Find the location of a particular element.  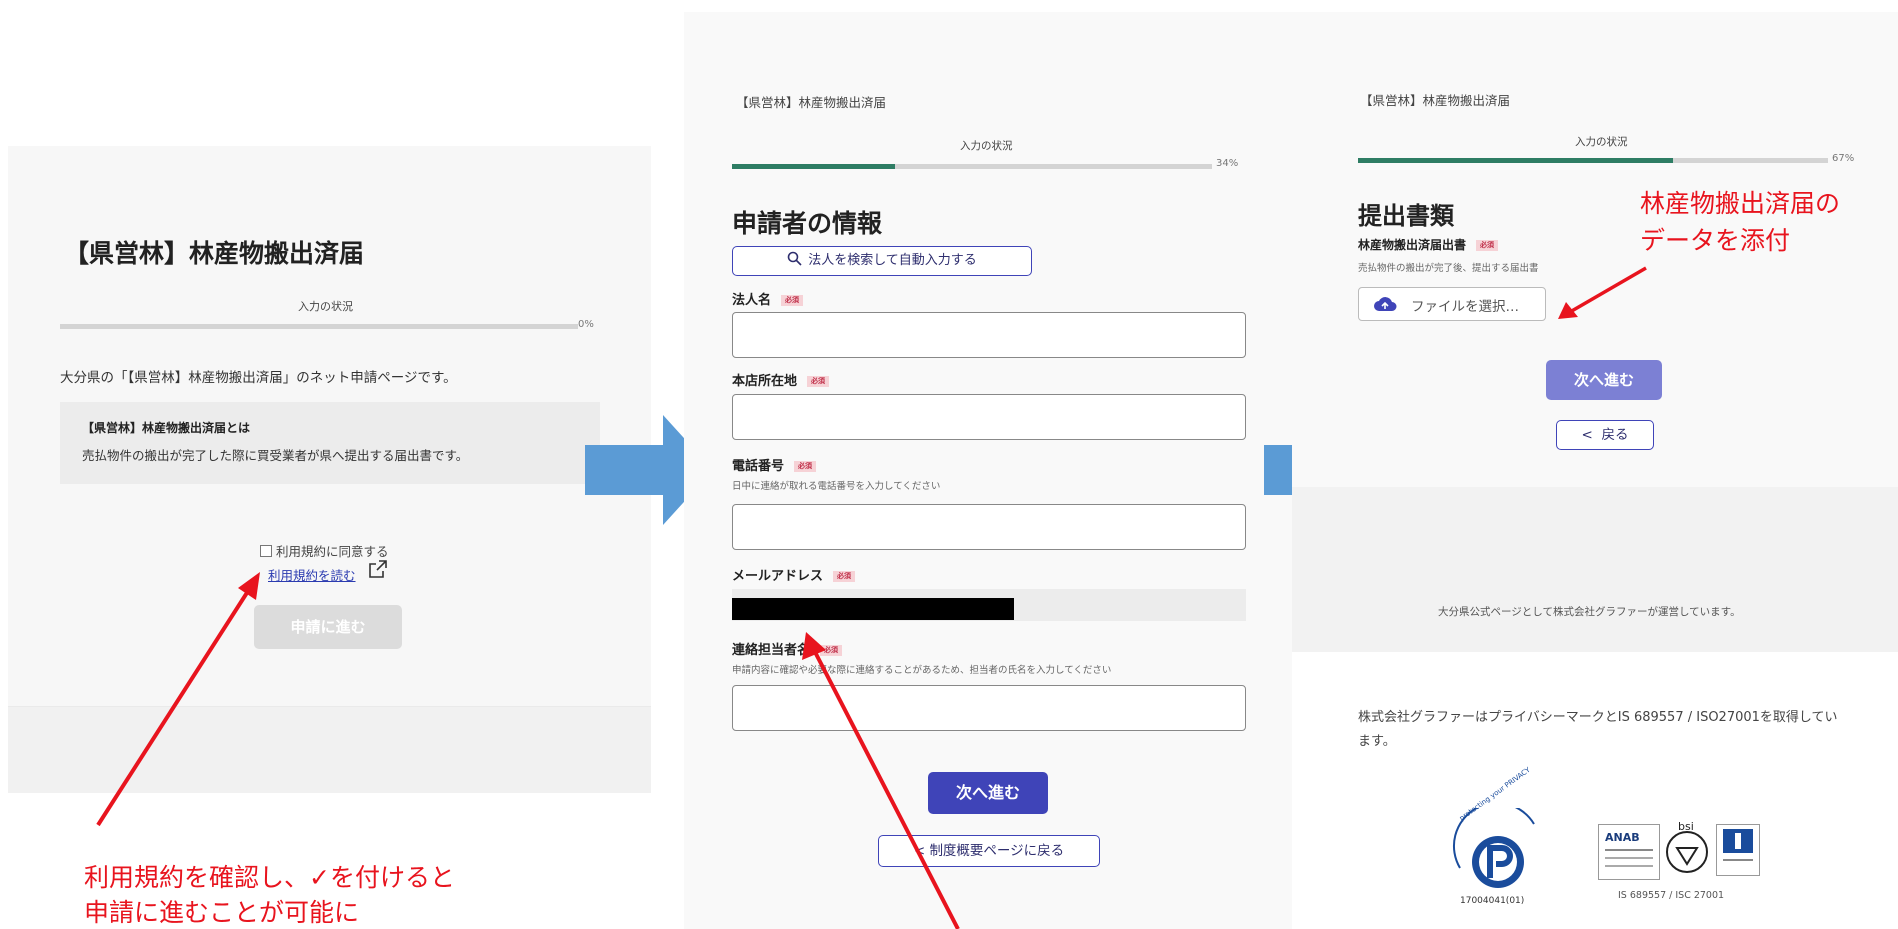

step3-footer-band is located at coordinates (1595, 569).